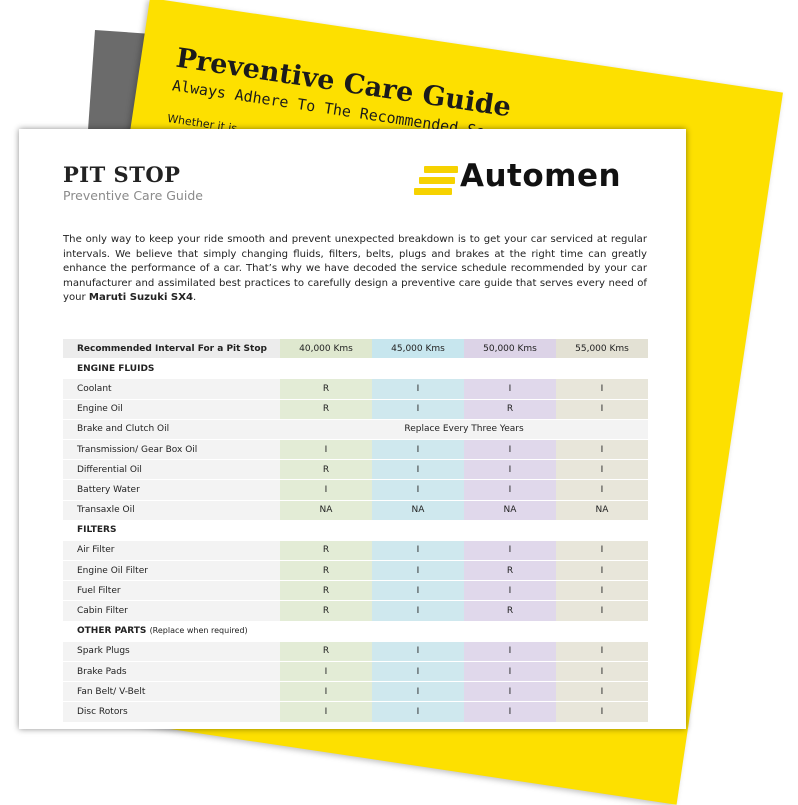  I want to click on row-label: Disc Rotors, so click(171, 712).